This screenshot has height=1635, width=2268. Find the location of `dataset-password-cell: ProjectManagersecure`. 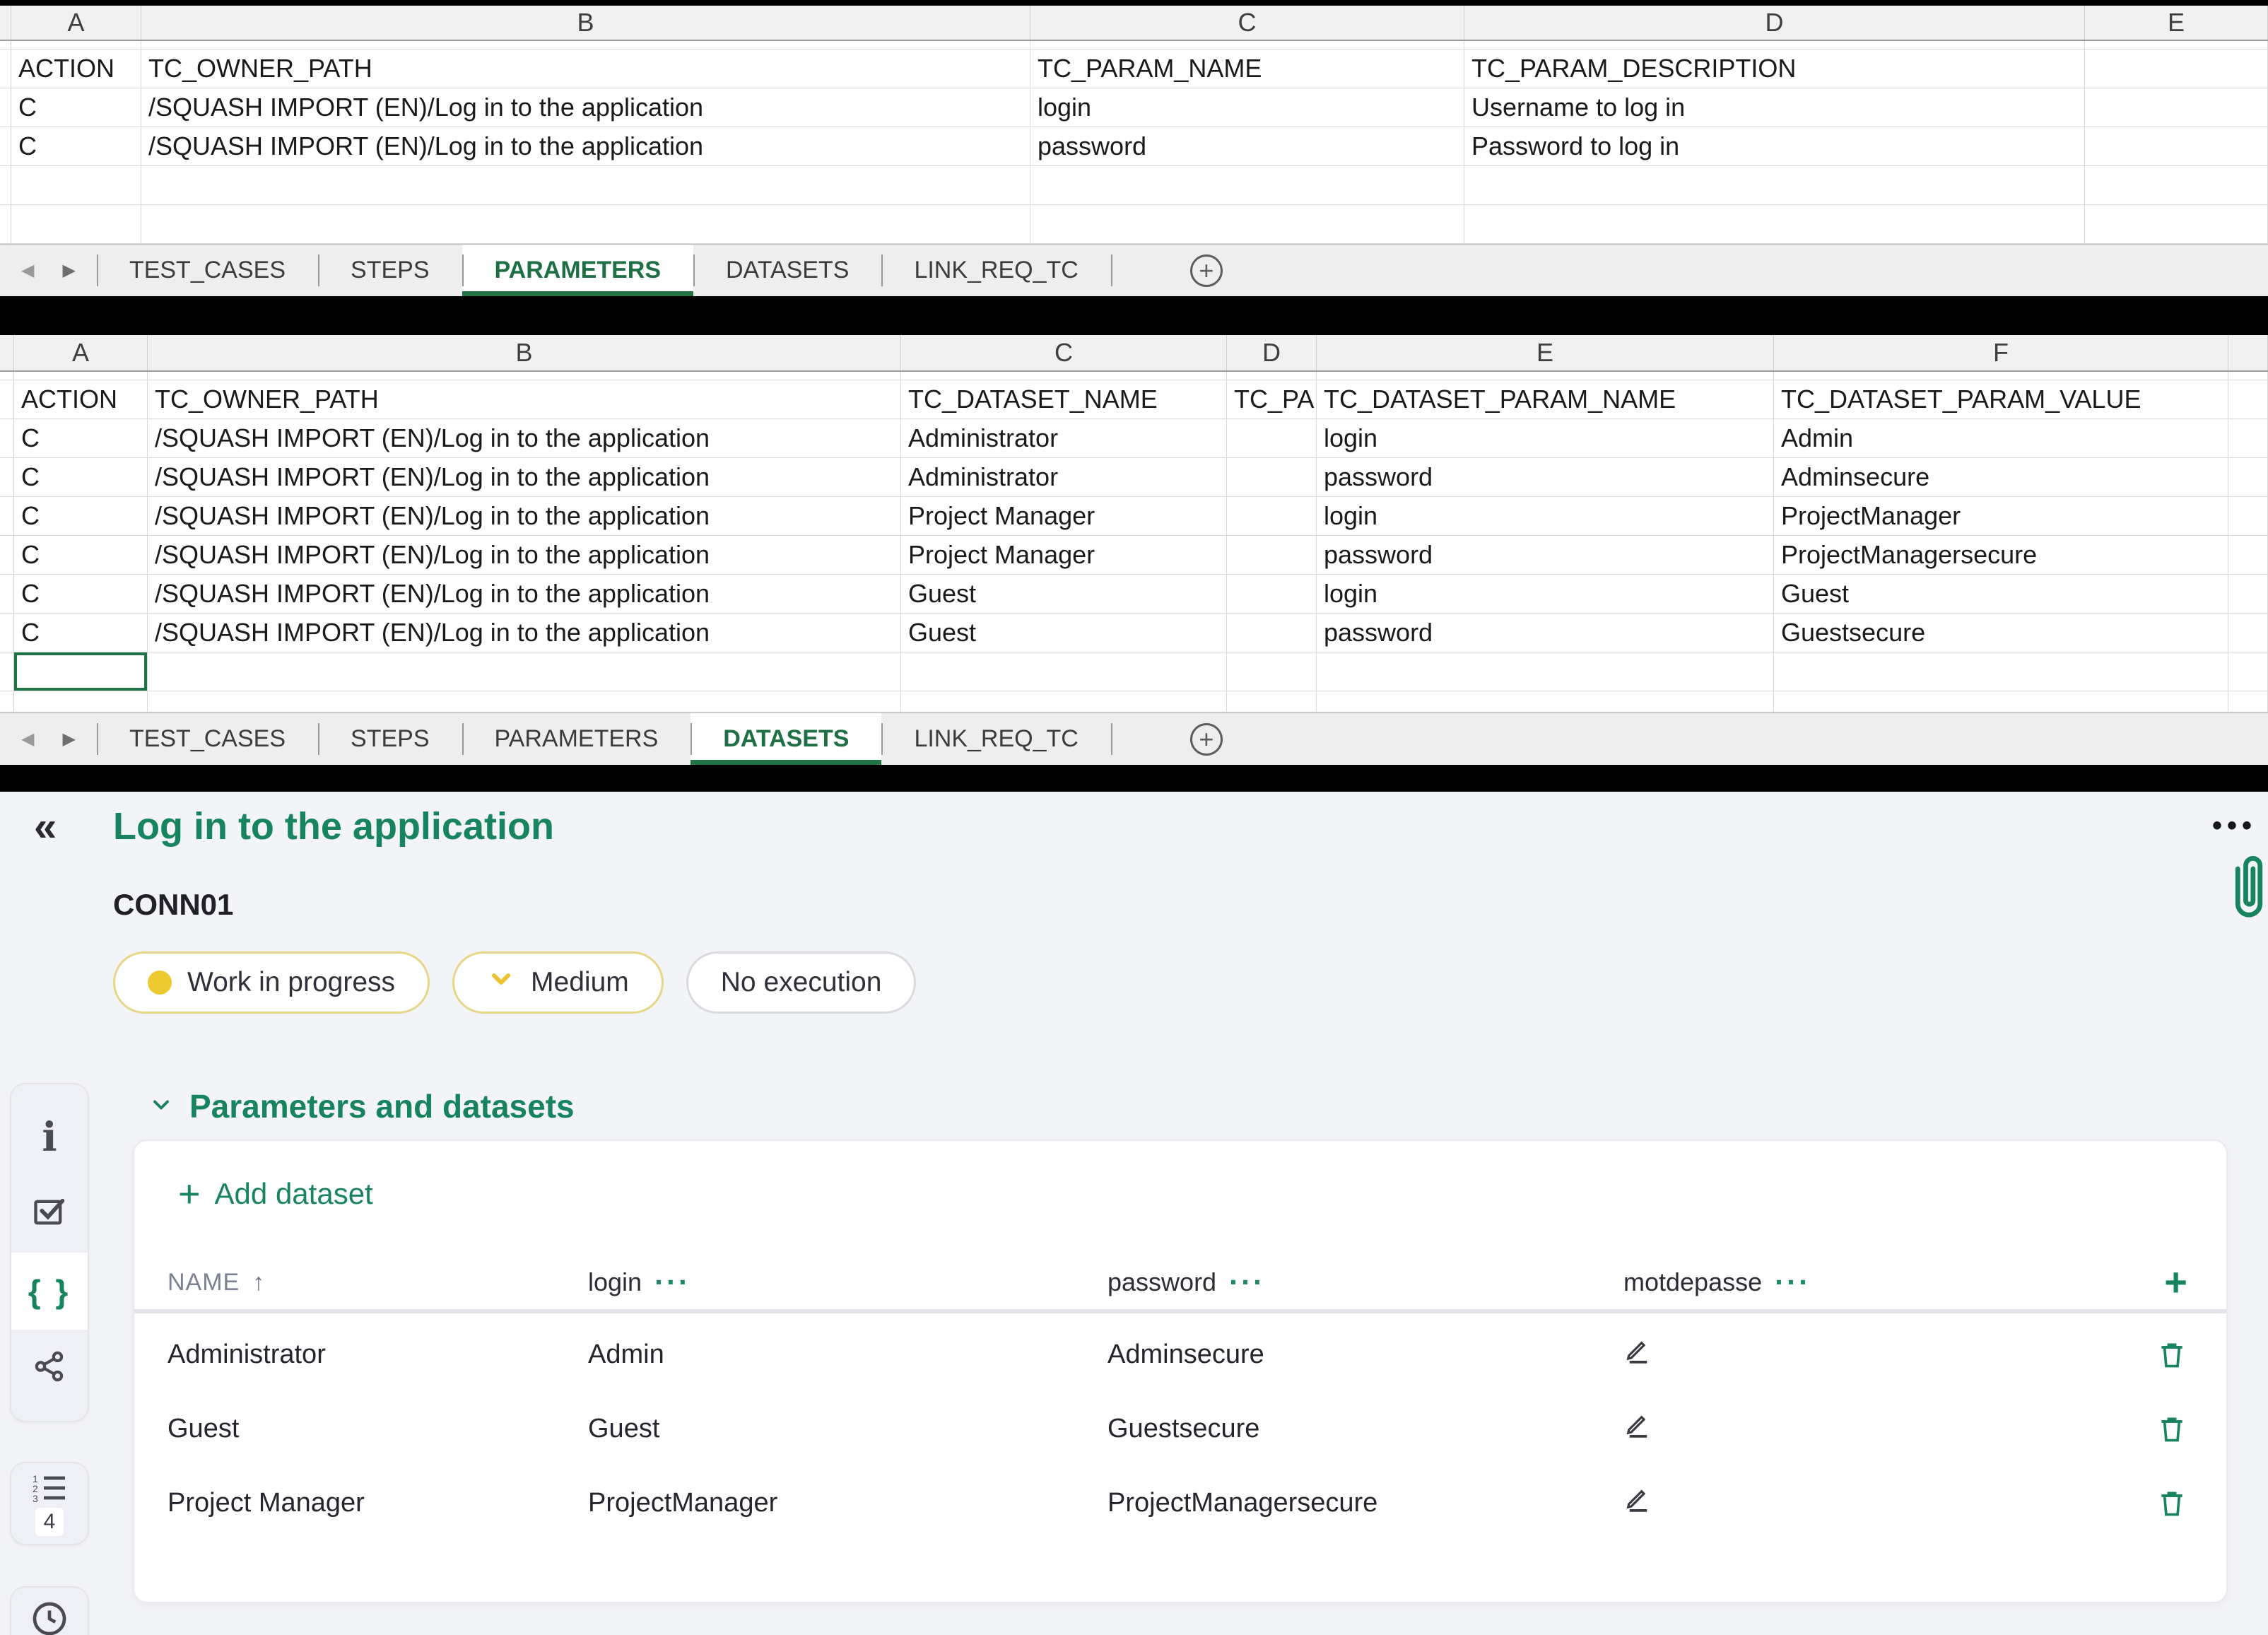

dataset-password-cell: ProjectManagersecure is located at coordinates (1365, 1503).